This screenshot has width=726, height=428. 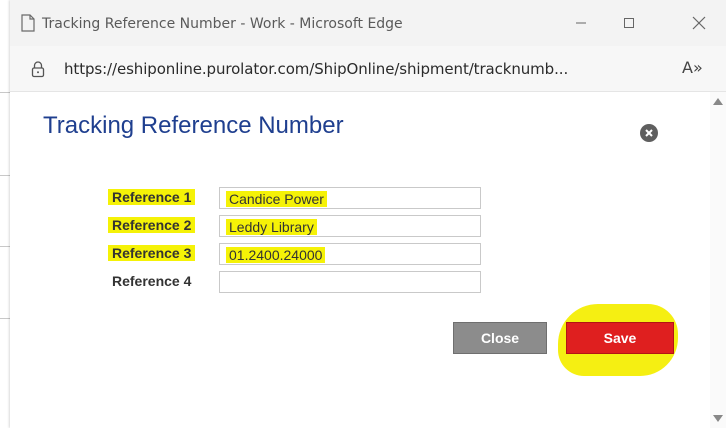 What do you see at coordinates (271, 227) in the screenshot?
I see `reference-2-value: Leddy Library` at bounding box center [271, 227].